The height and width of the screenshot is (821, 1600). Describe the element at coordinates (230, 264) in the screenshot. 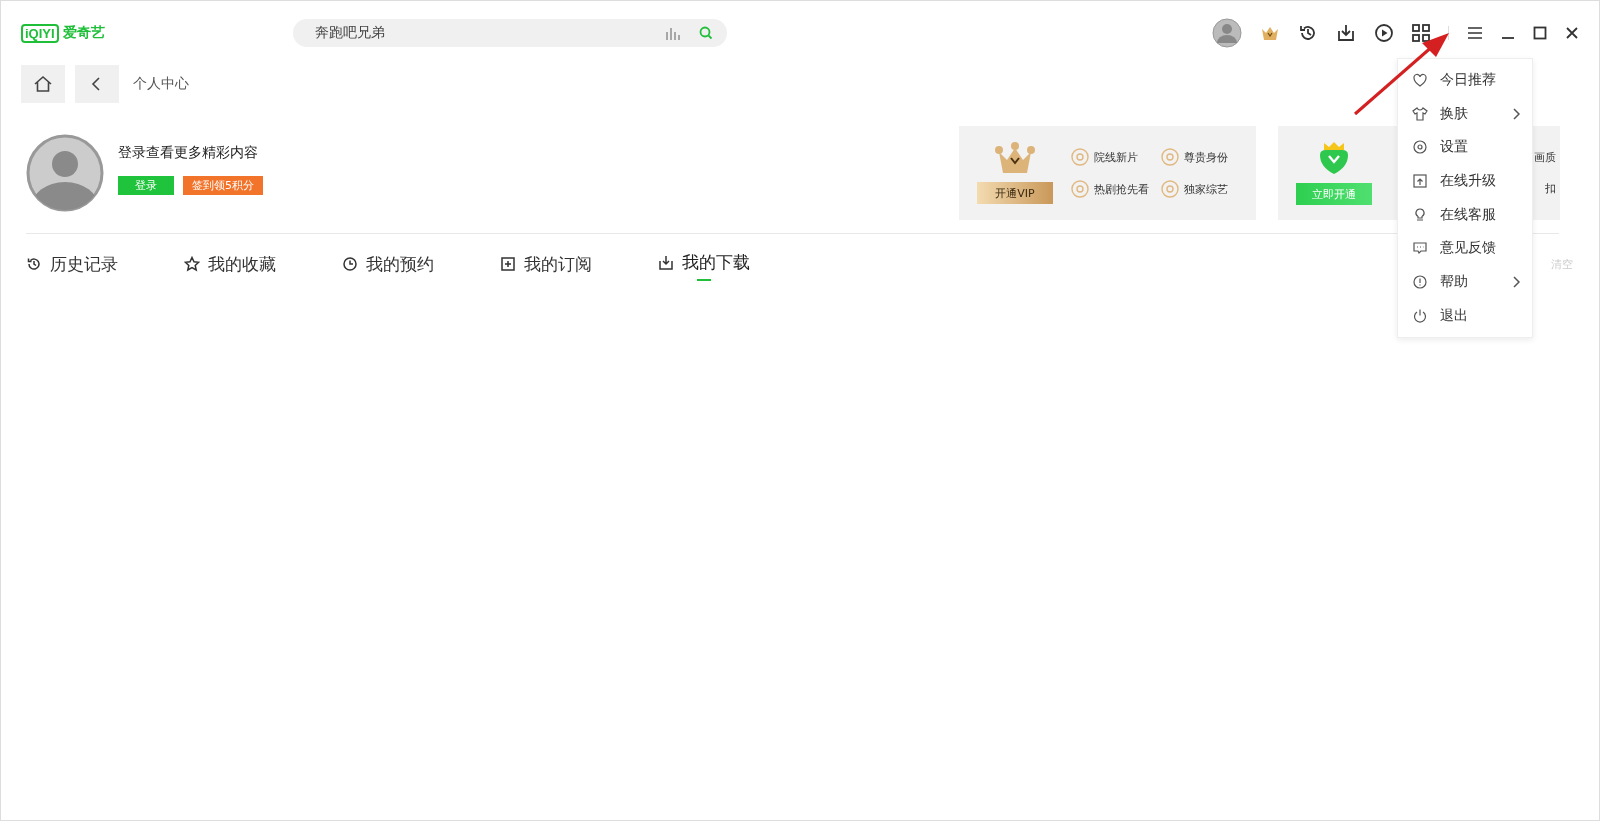

I see `tab: 我的收藏` at that location.